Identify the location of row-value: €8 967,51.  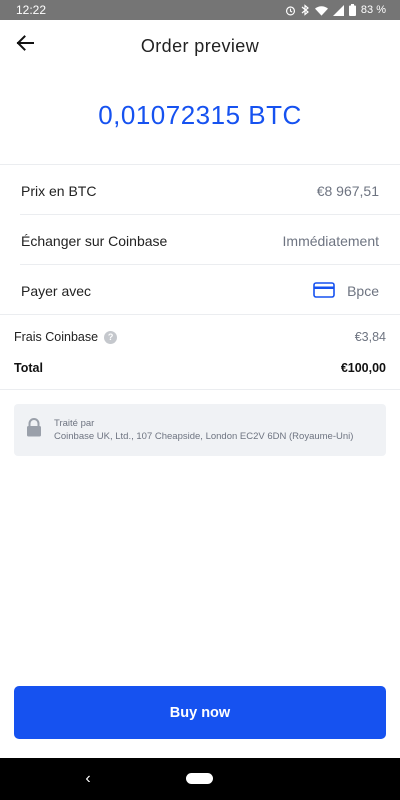
(347, 191).